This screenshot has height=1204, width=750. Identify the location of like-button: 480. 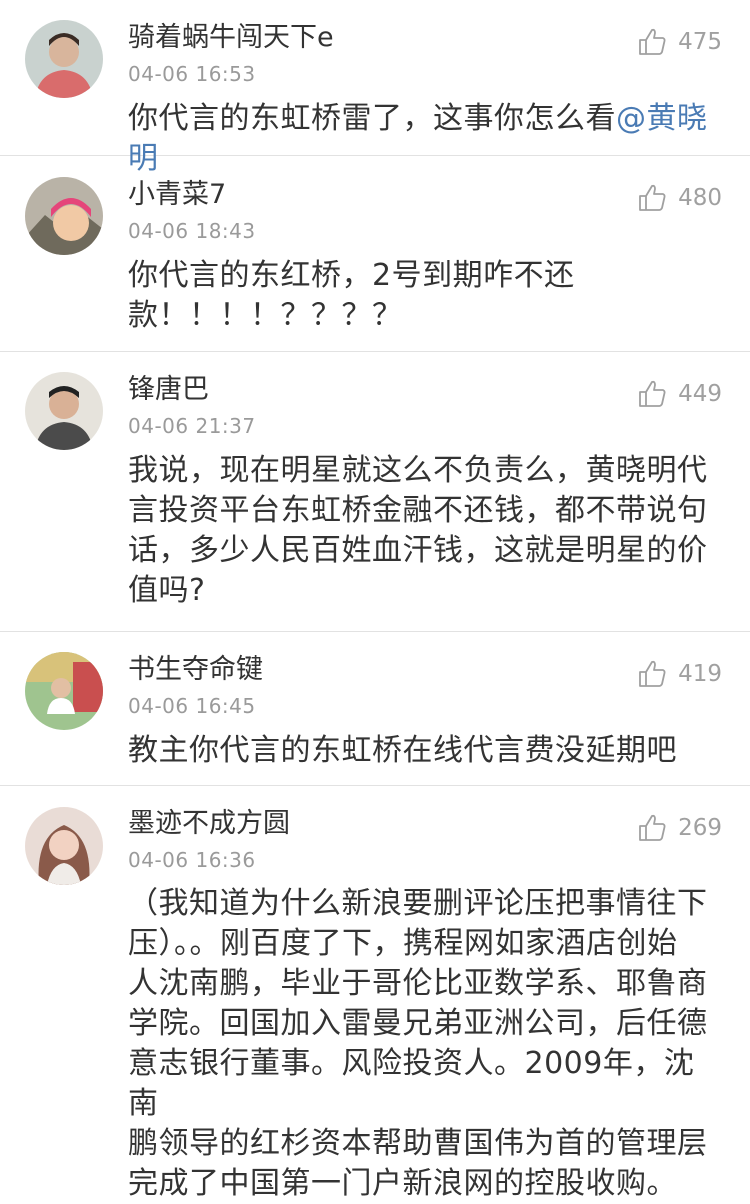
(679, 198).